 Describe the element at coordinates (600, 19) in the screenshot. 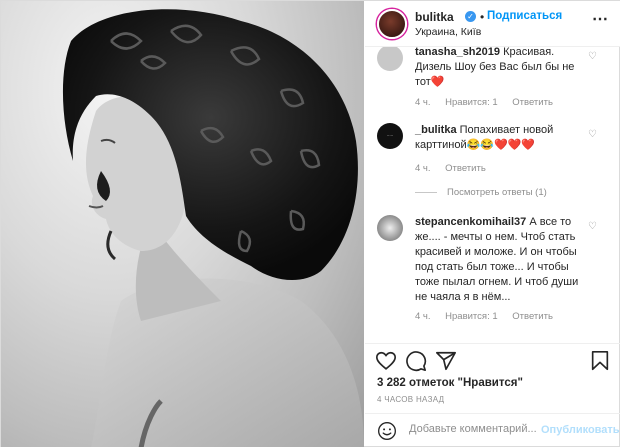

I see `more-horizontal-icon: ⋯` at that location.